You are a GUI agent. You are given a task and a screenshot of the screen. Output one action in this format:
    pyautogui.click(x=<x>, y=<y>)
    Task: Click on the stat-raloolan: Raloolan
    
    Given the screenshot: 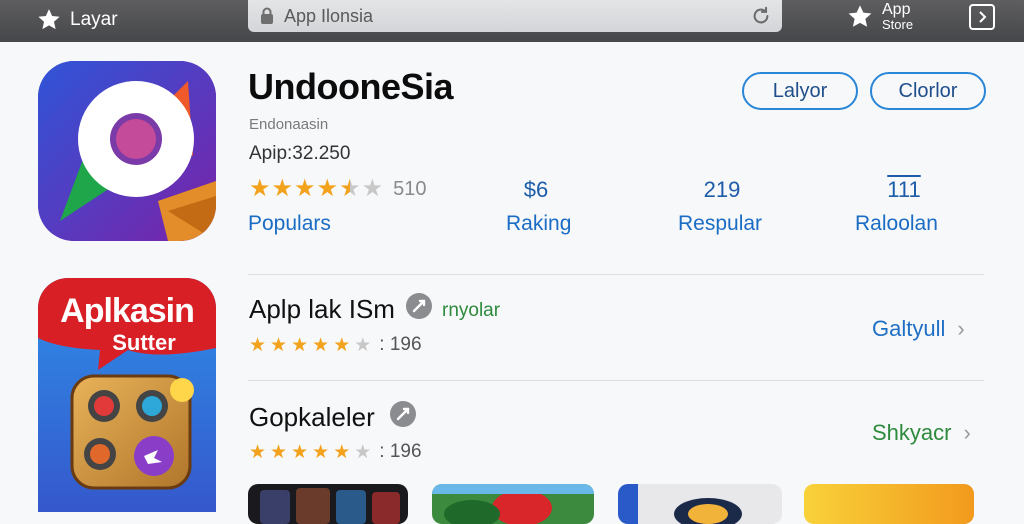 What is the action you would take?
    pyautogui.click(x=896, y=224)
    